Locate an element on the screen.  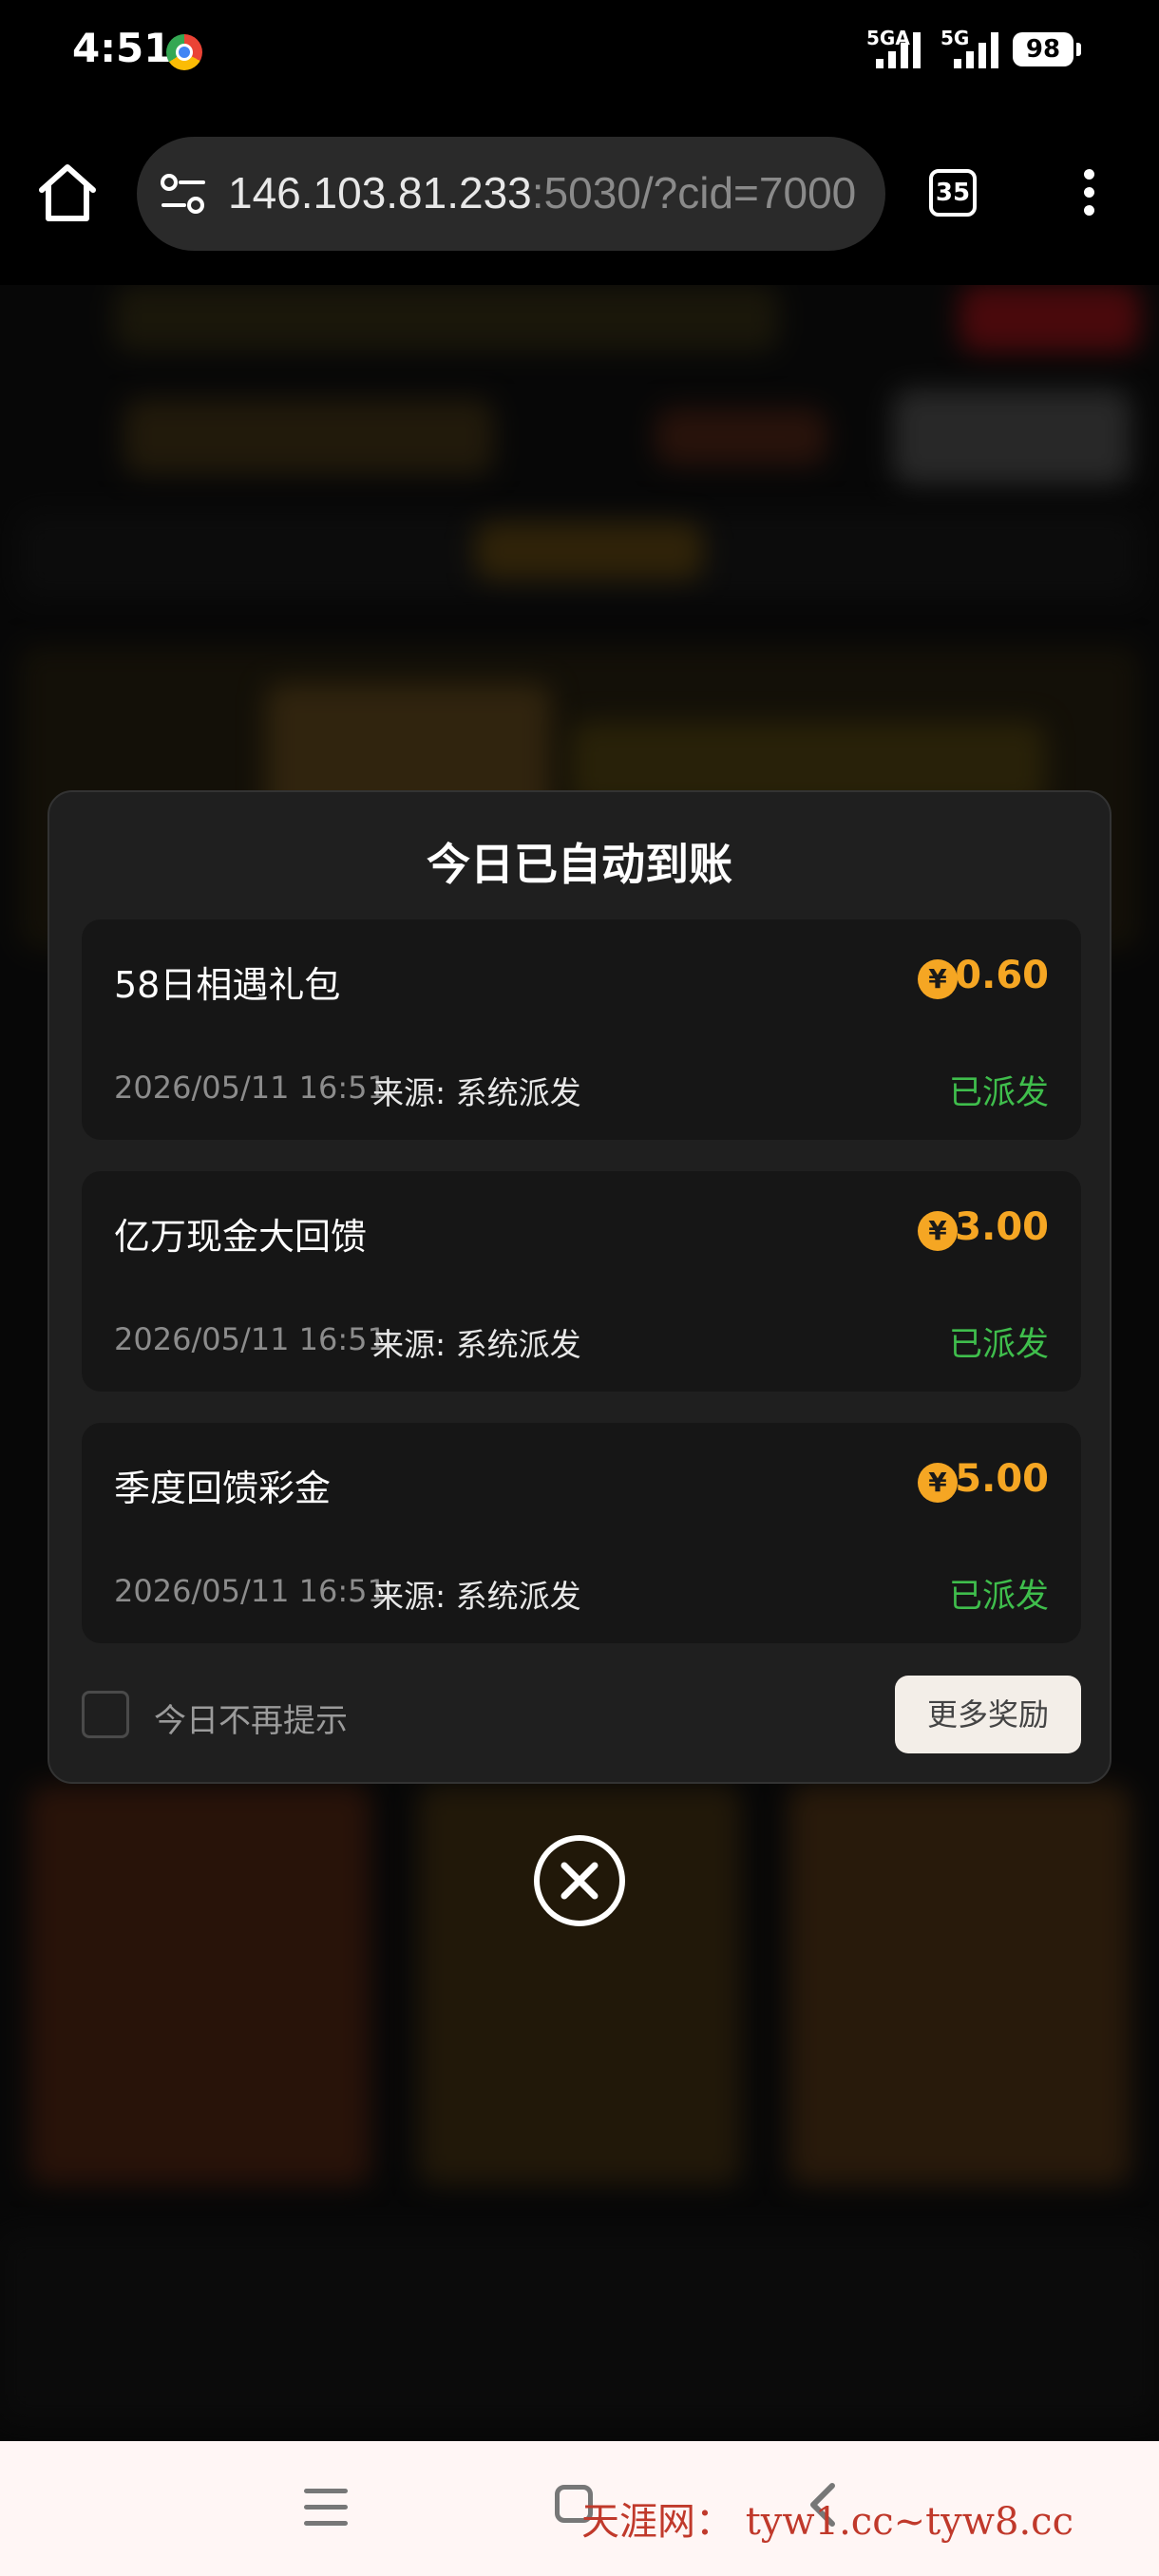
reward-amount: 0.60 is located at coordinates (1002, 975).